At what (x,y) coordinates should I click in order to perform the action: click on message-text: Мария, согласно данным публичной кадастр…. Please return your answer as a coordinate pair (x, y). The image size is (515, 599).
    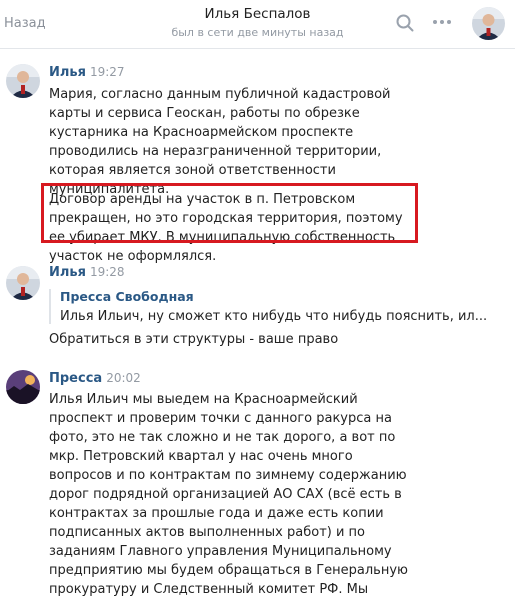
    Looking at the image, I should click on (220, 142).